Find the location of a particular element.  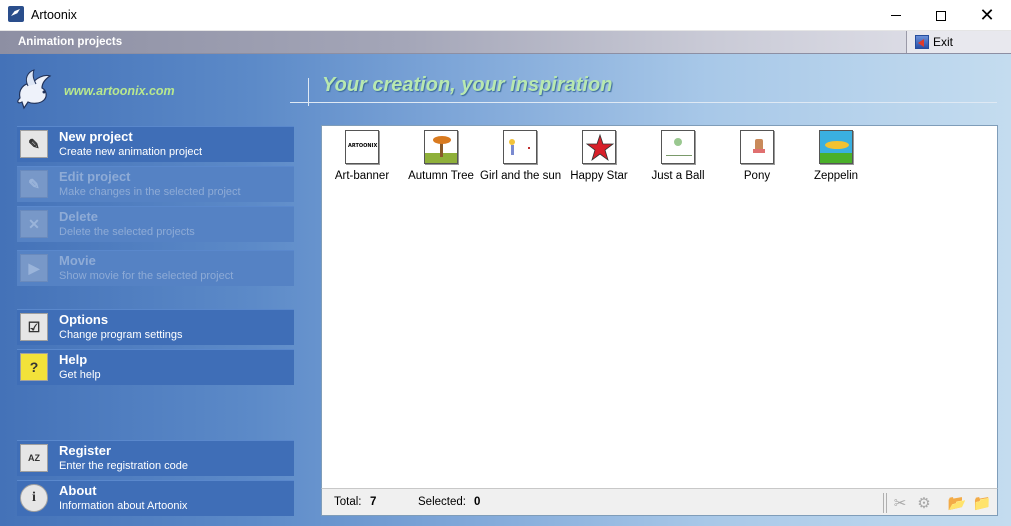

minimize-button is located at coordinates (896, 15).